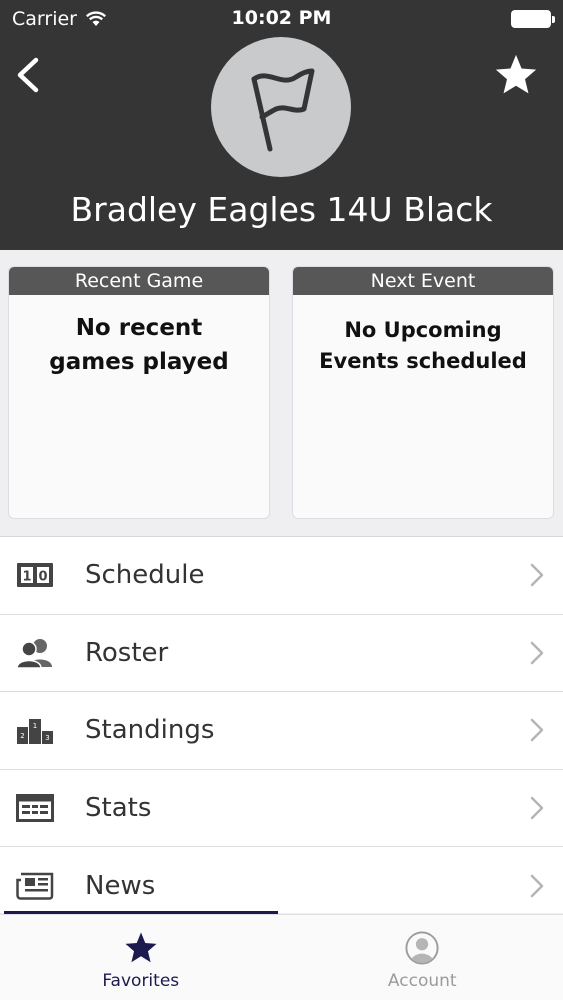 The width and height of the screenshot is (563, 1000). What do you see at coordinates (22, 736) in the screenshot?
I see `svg-text: 2` at bounding box center [22, 736].